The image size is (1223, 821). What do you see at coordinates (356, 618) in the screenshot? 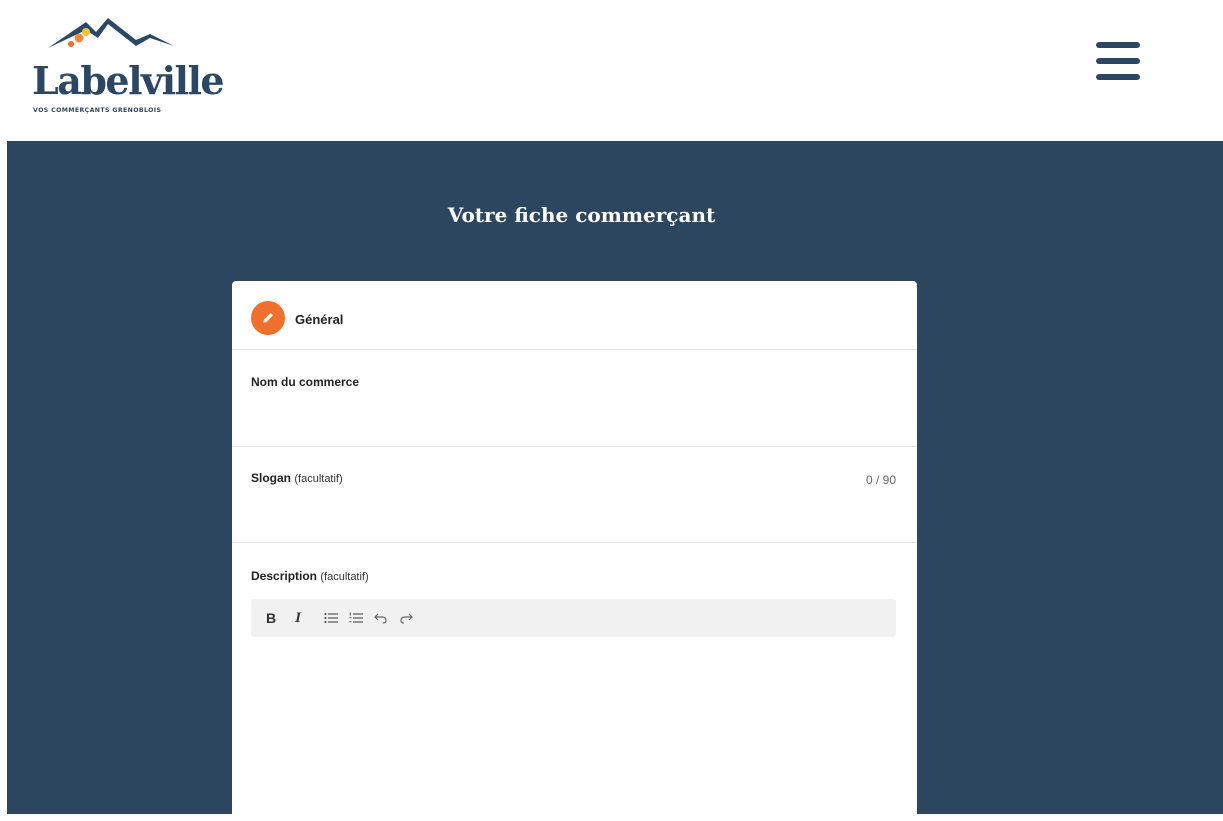
I see `numbered-list-icon` at bounding box center [356, 618].